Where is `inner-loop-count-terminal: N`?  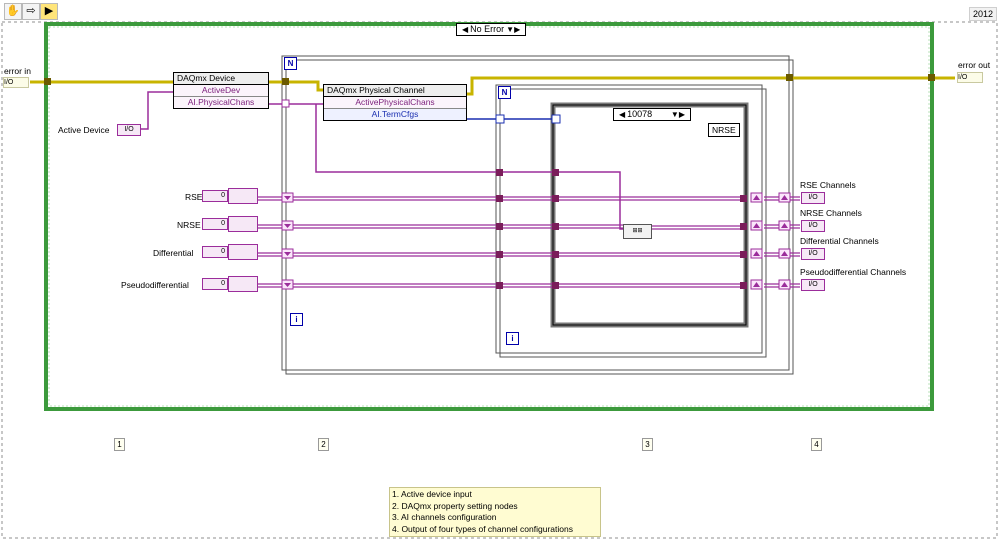 inner-loop-count-terminal: N is located at coordinates (504, 92).